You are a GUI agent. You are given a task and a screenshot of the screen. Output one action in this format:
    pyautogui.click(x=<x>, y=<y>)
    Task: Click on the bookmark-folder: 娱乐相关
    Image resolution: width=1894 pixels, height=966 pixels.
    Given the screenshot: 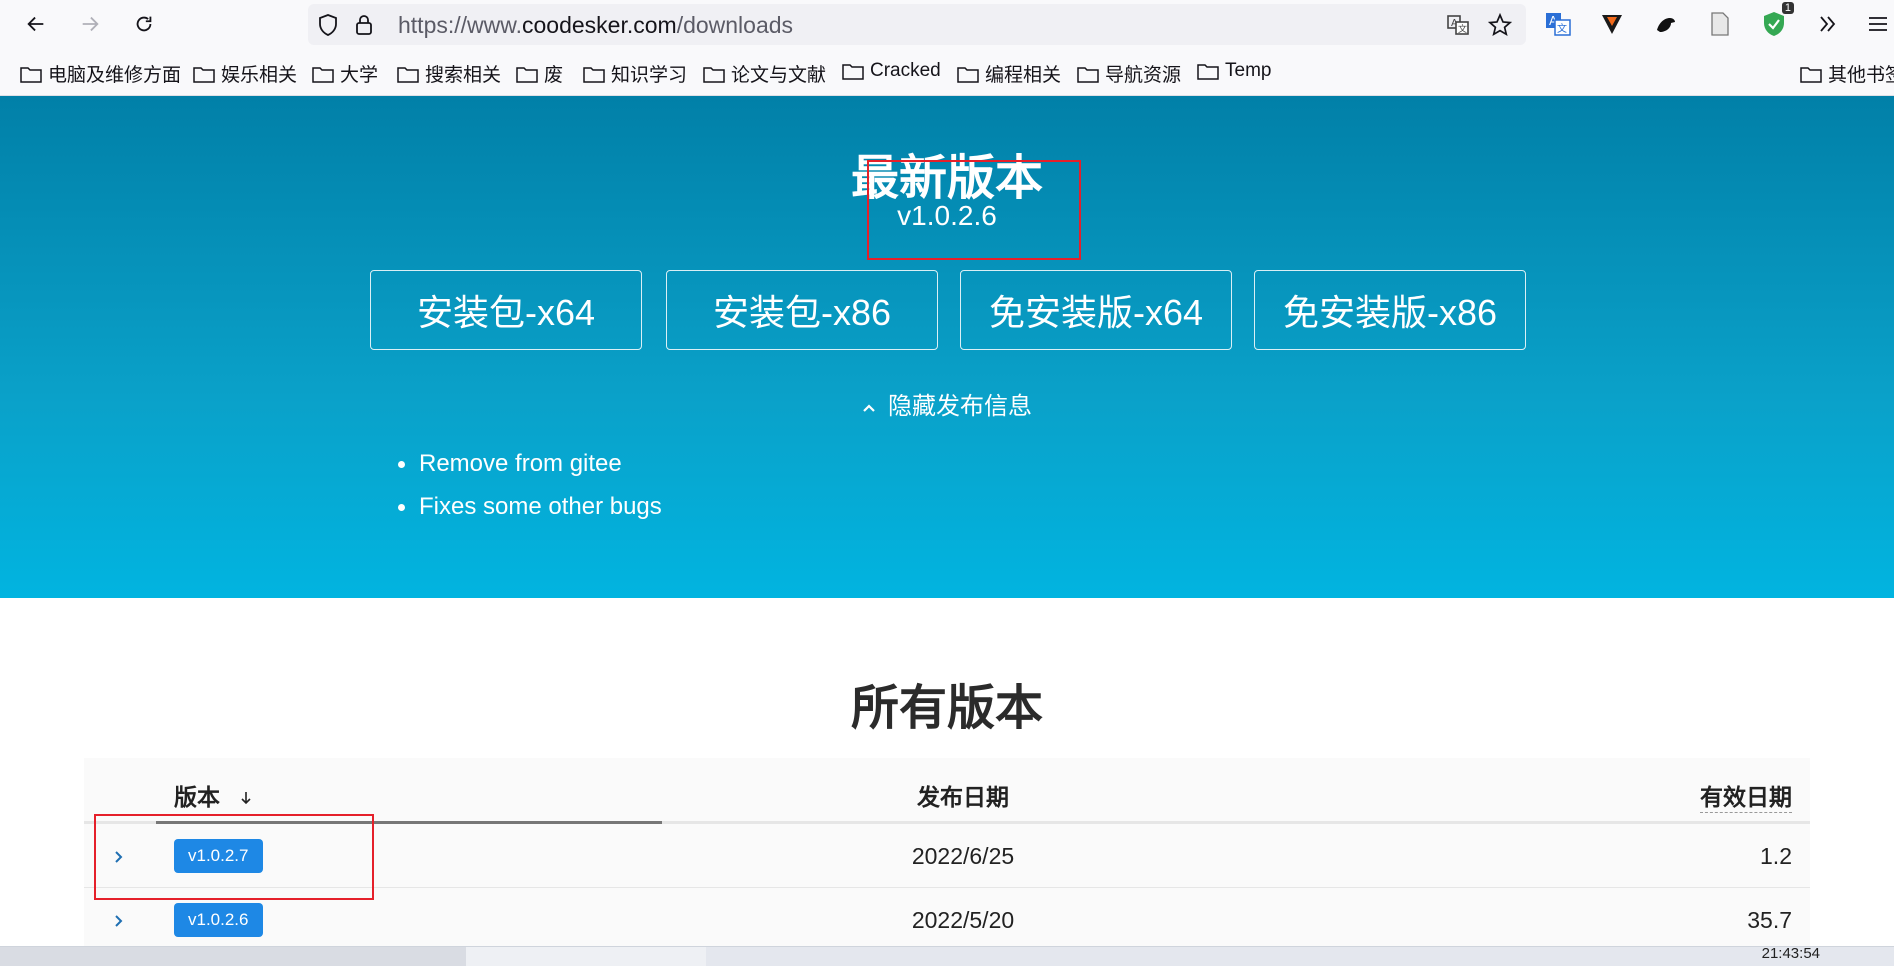 What is the action you would take?
    pyautogui.click(x=245, y=73)
    